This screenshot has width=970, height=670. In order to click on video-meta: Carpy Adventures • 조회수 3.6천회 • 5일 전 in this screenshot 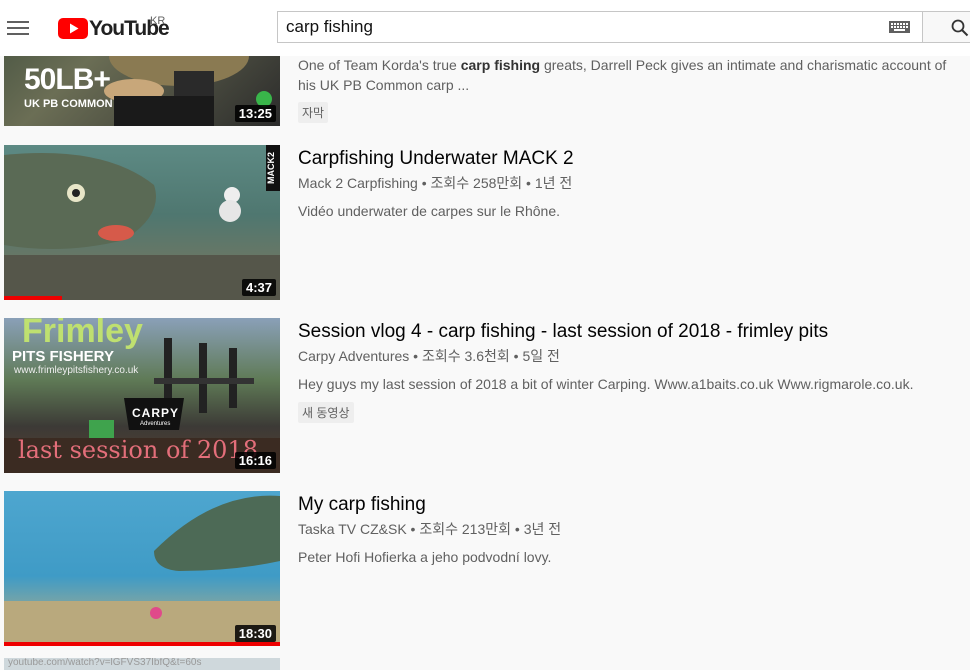, I will do `click(429, 356)`.